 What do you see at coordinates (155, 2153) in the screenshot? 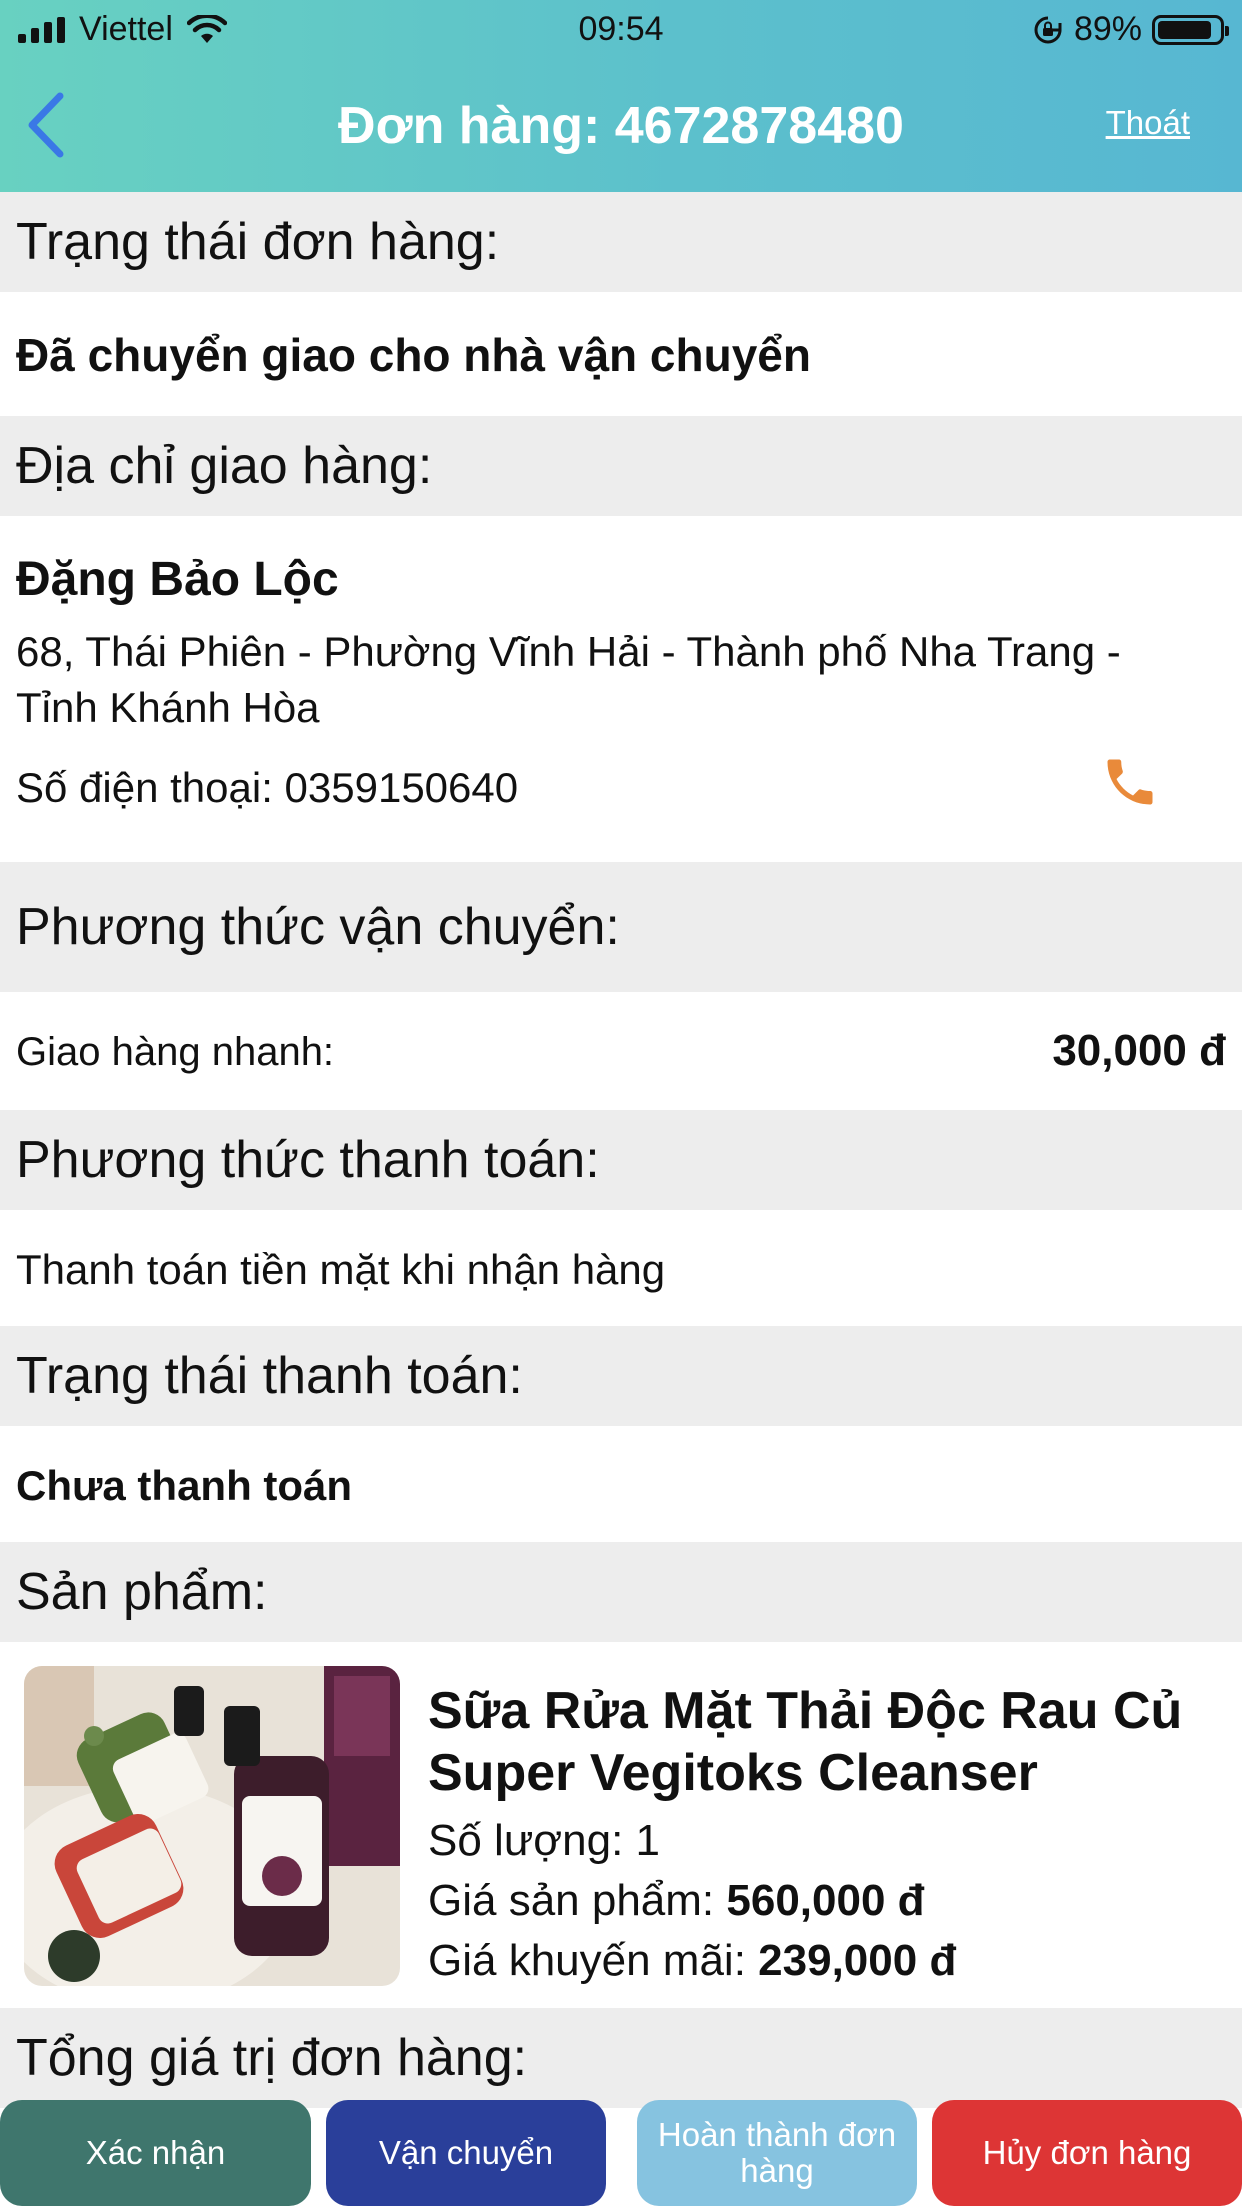
I see `confirm-button: Xác nhận` at bounding box center [155, 2153].